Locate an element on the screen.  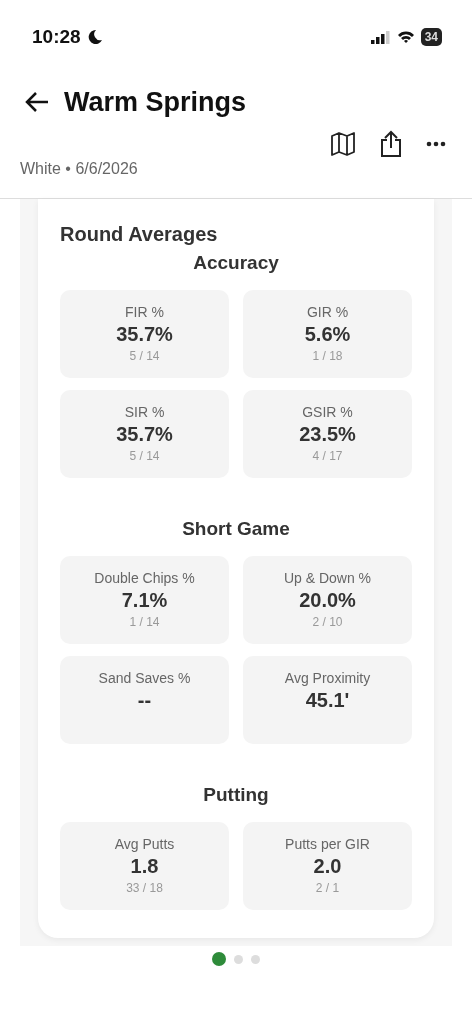
stat-label: Putts per GIR is located at coordinates (327, 844).